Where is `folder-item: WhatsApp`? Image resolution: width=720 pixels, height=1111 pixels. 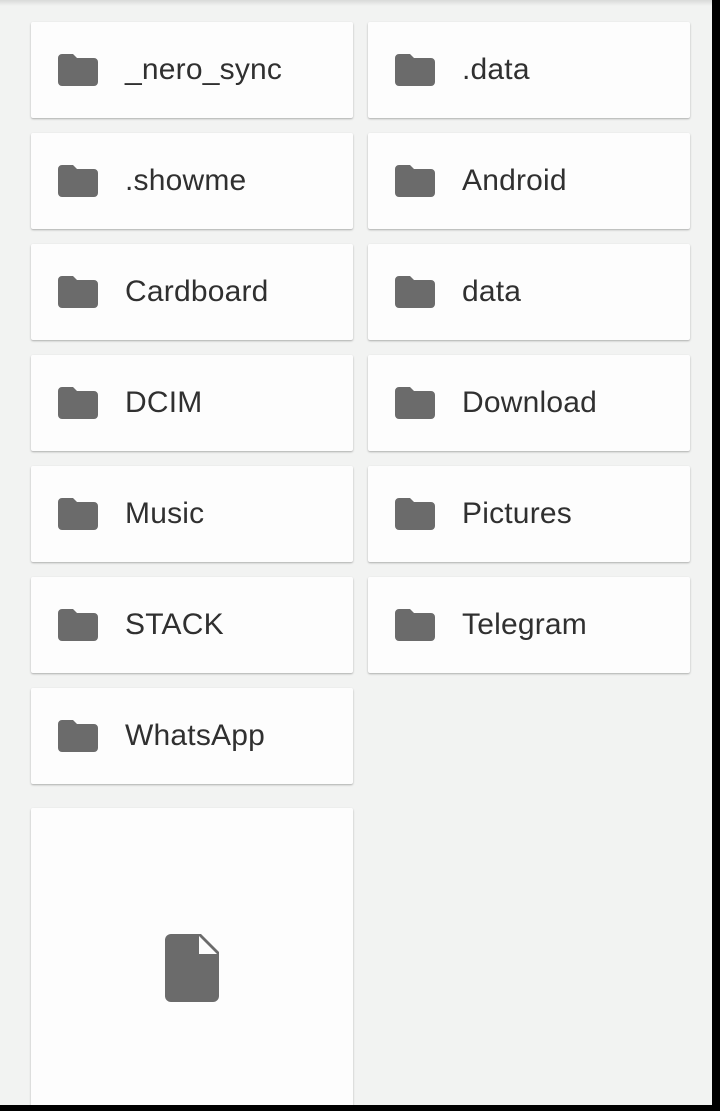 folder-item: WhatsApp is located at coordinates (192, 736).